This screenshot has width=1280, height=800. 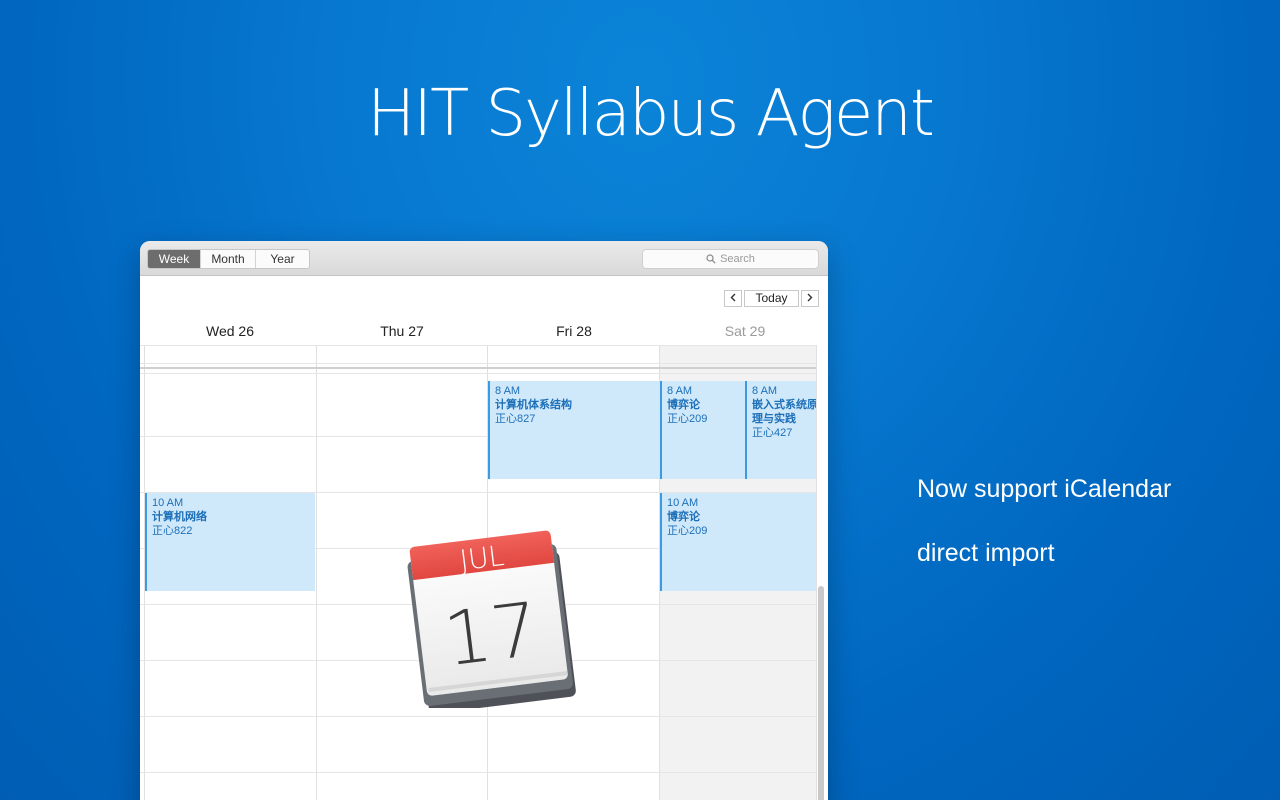 I want to click on year-tab: Year, so click(x=282, y=259).